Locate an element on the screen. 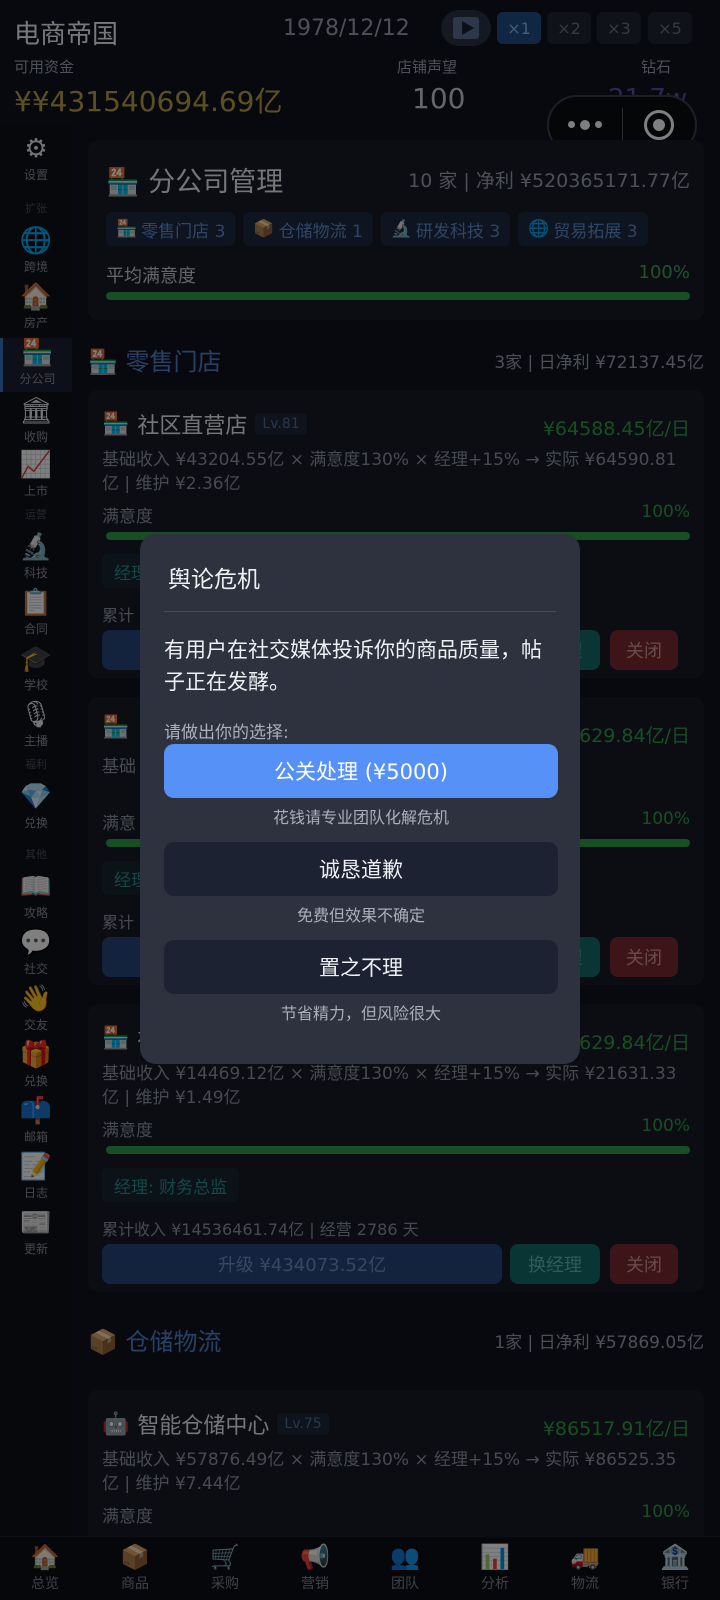  sincere-apology-button: 诚恳道歉 is located at coordinates (361, 869).